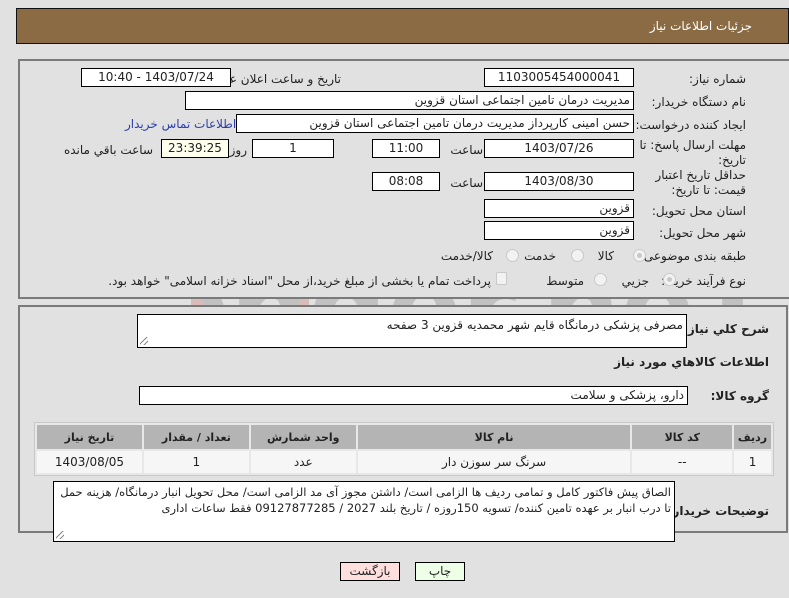  What do you see at coordinates (196, 462) in the screenshot?
I see `cell-quantity: 1` at bounding box center [196, 462].